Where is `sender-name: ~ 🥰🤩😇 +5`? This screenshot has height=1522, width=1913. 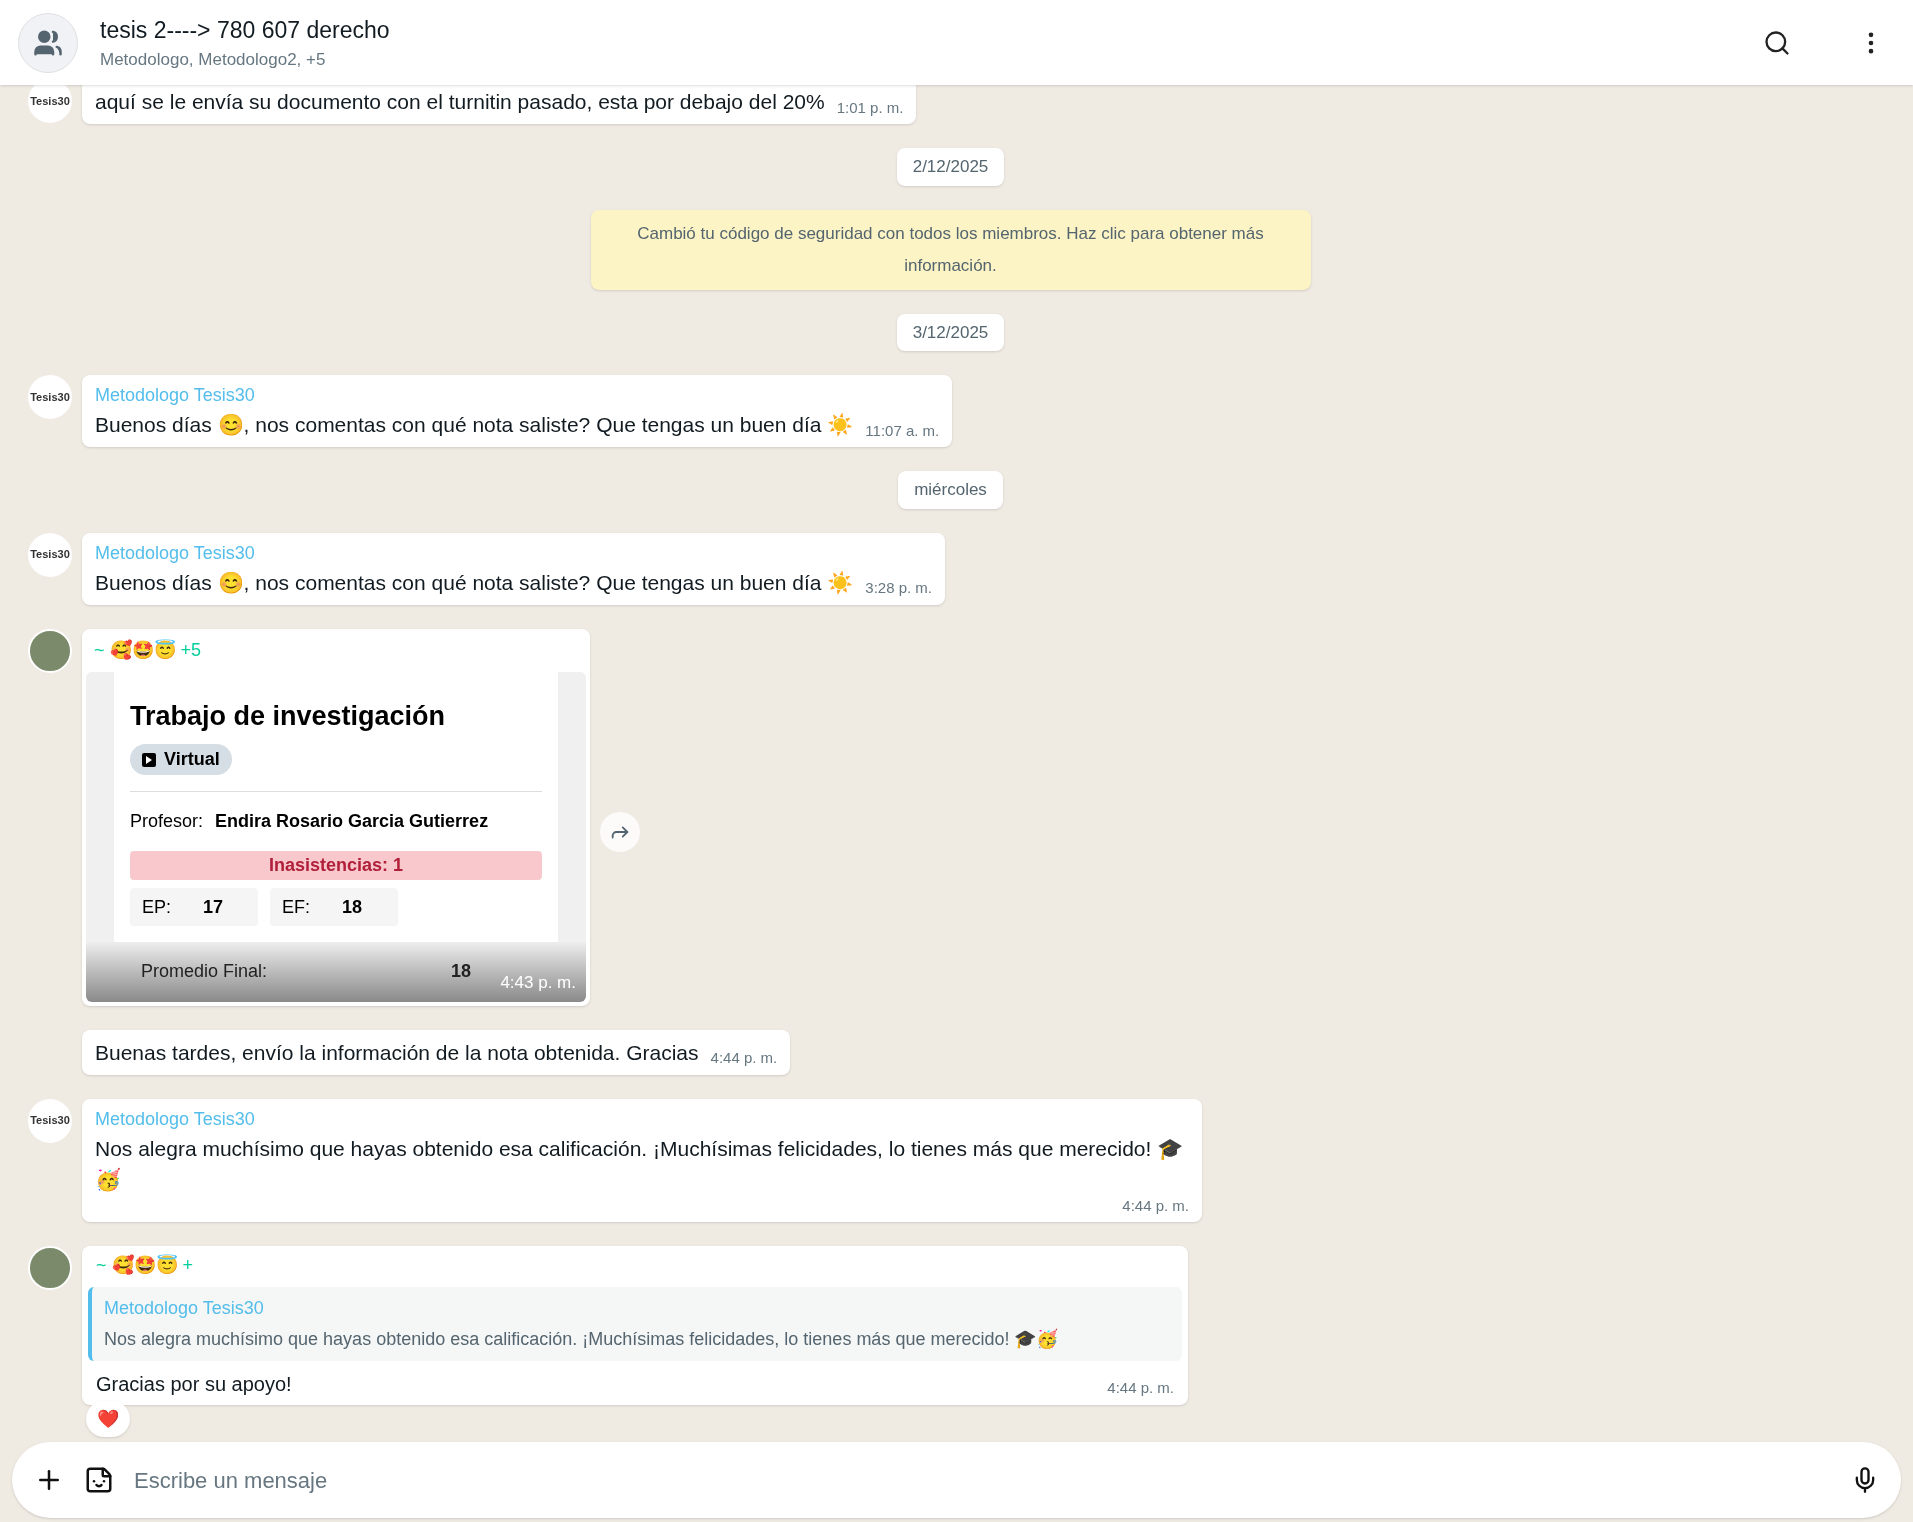 sender-name: ~ 🥰🤩😇 +5 is located at coordinates (148, 650).